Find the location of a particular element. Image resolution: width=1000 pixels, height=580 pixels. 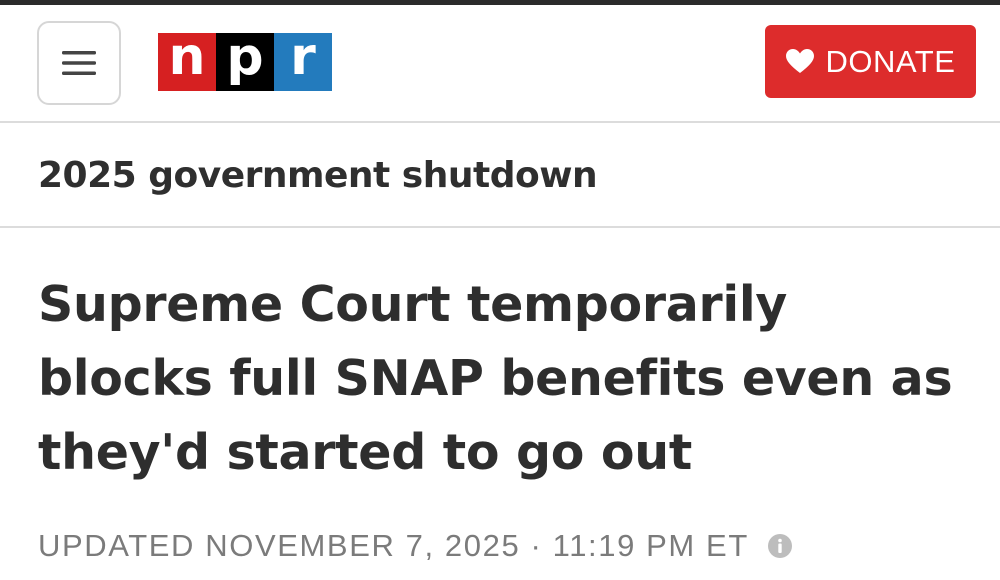

logo-letter-r: r is located at coordinates (303, 61).